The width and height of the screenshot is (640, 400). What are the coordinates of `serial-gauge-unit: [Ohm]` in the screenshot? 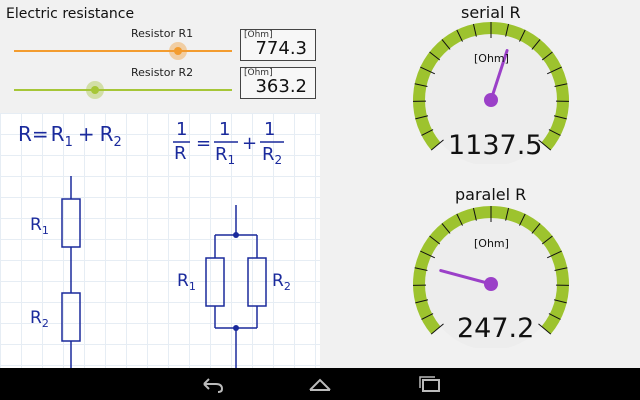 It's located at (491, 58).